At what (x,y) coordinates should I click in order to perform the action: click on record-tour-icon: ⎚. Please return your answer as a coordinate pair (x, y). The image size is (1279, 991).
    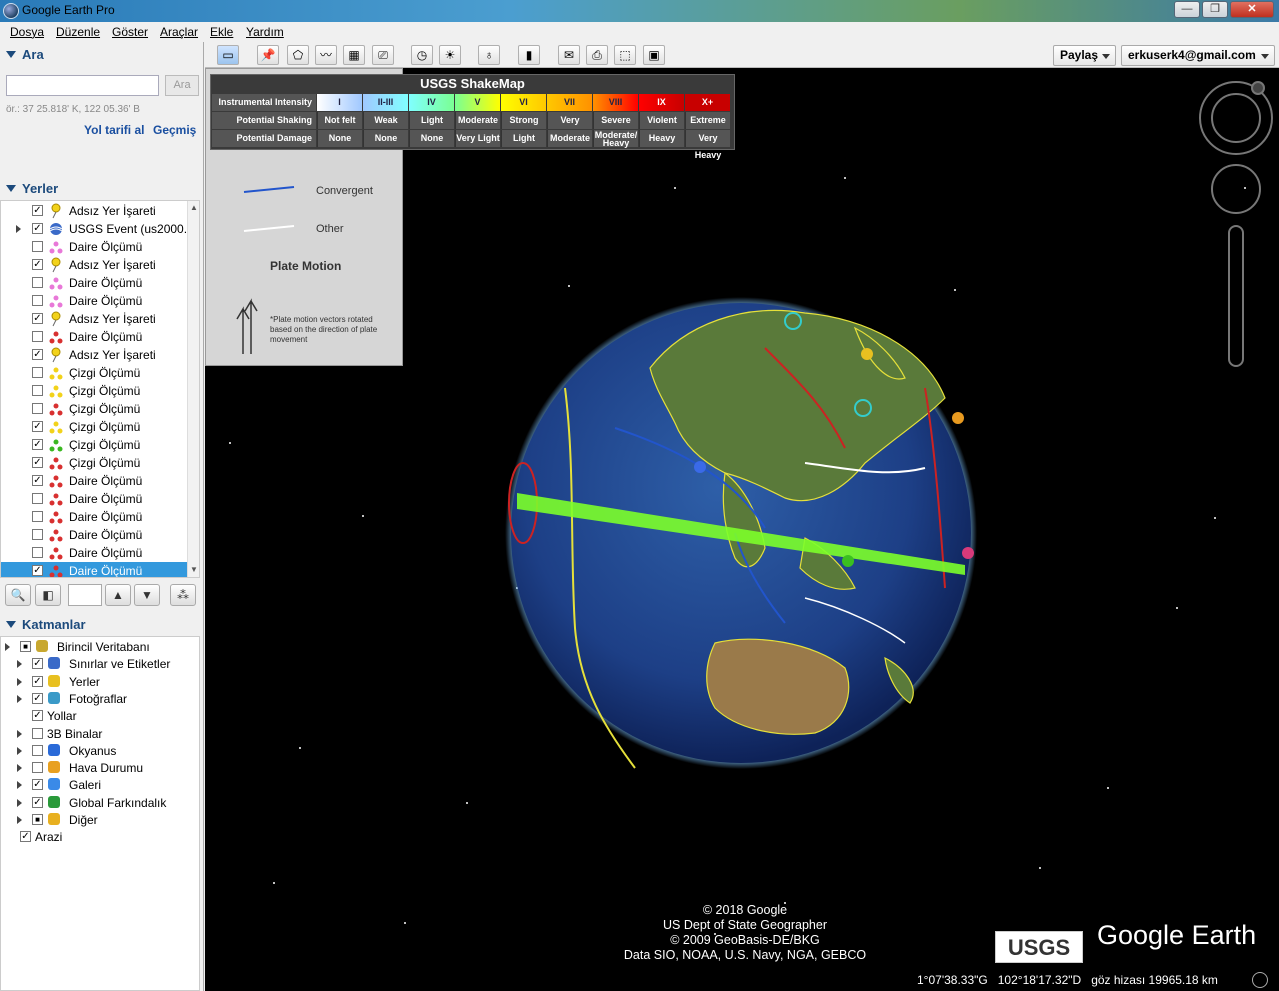
    Looking at the image, I should click on (383, 55).